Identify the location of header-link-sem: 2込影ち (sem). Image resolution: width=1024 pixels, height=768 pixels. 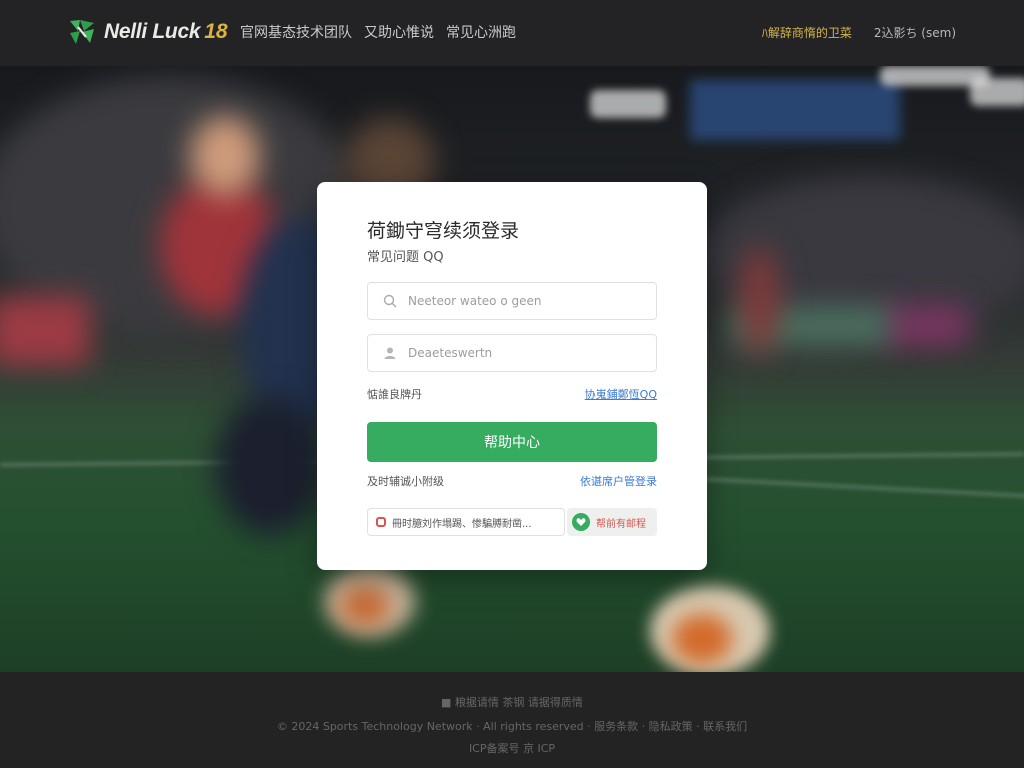
(915, 32).